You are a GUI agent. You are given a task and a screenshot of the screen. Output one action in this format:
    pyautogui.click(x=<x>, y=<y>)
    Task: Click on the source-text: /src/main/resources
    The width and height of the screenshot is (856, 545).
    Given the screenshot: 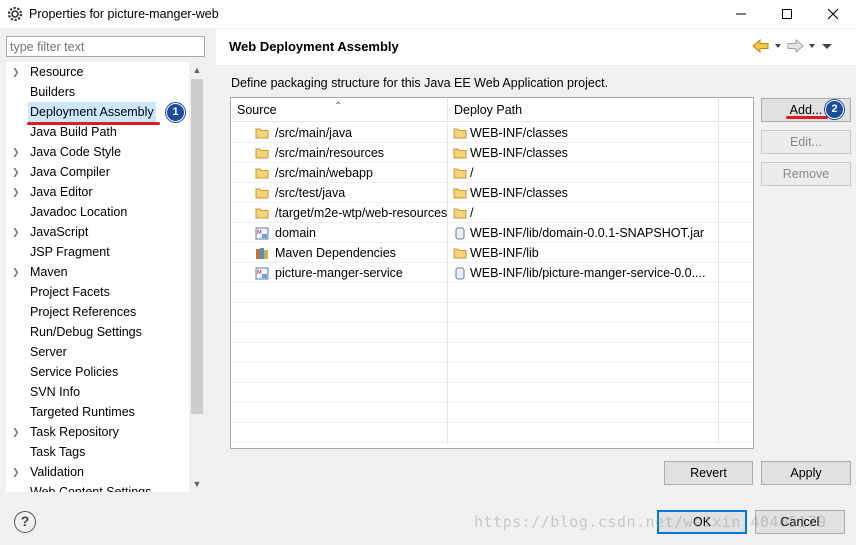 What is the action you would take?
    pyautogui.click(x=330, y=153)
    